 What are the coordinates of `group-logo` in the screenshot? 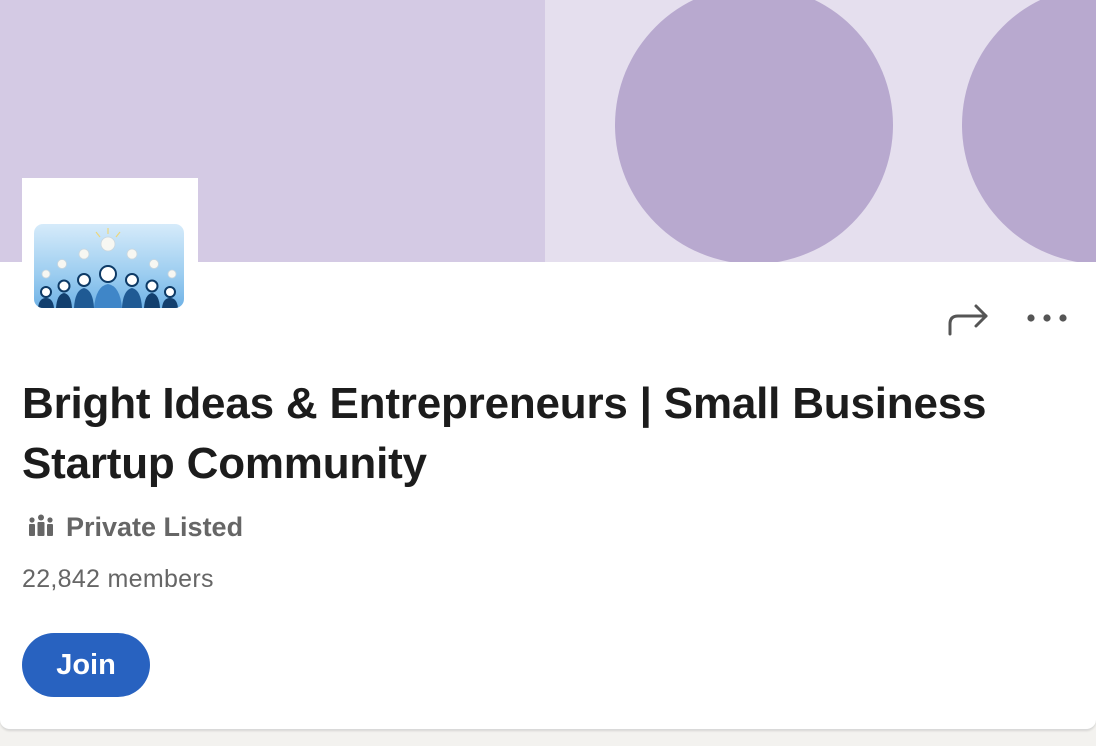 It's located at (110, 250).